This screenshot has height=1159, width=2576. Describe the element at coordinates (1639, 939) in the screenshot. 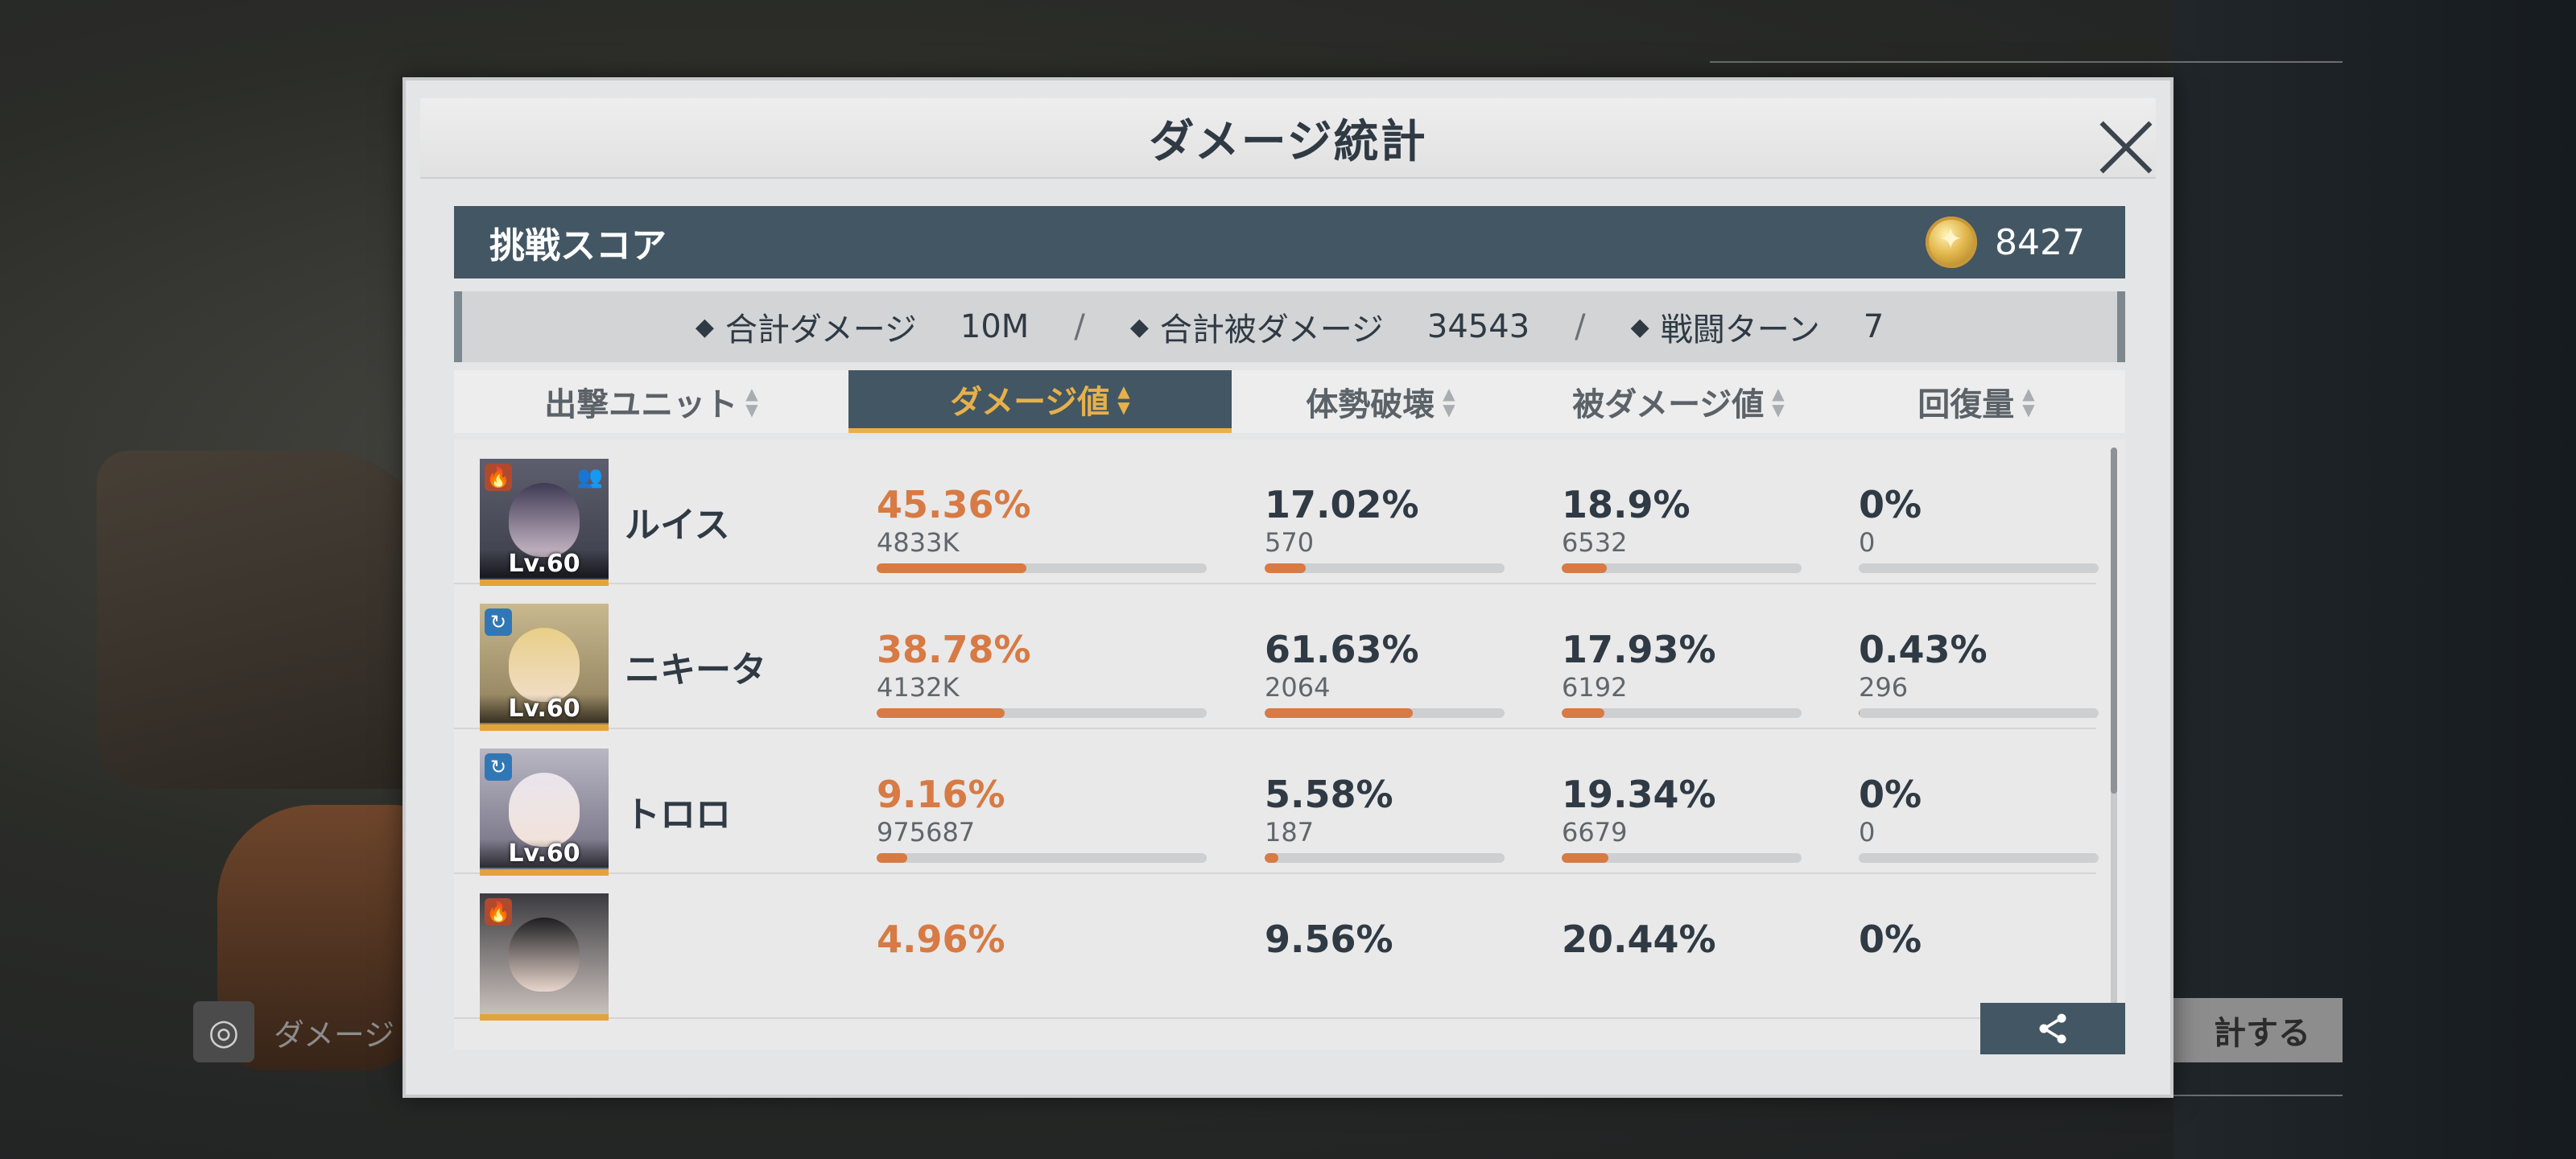

I see `taken-percent: 20.44%` at that location.